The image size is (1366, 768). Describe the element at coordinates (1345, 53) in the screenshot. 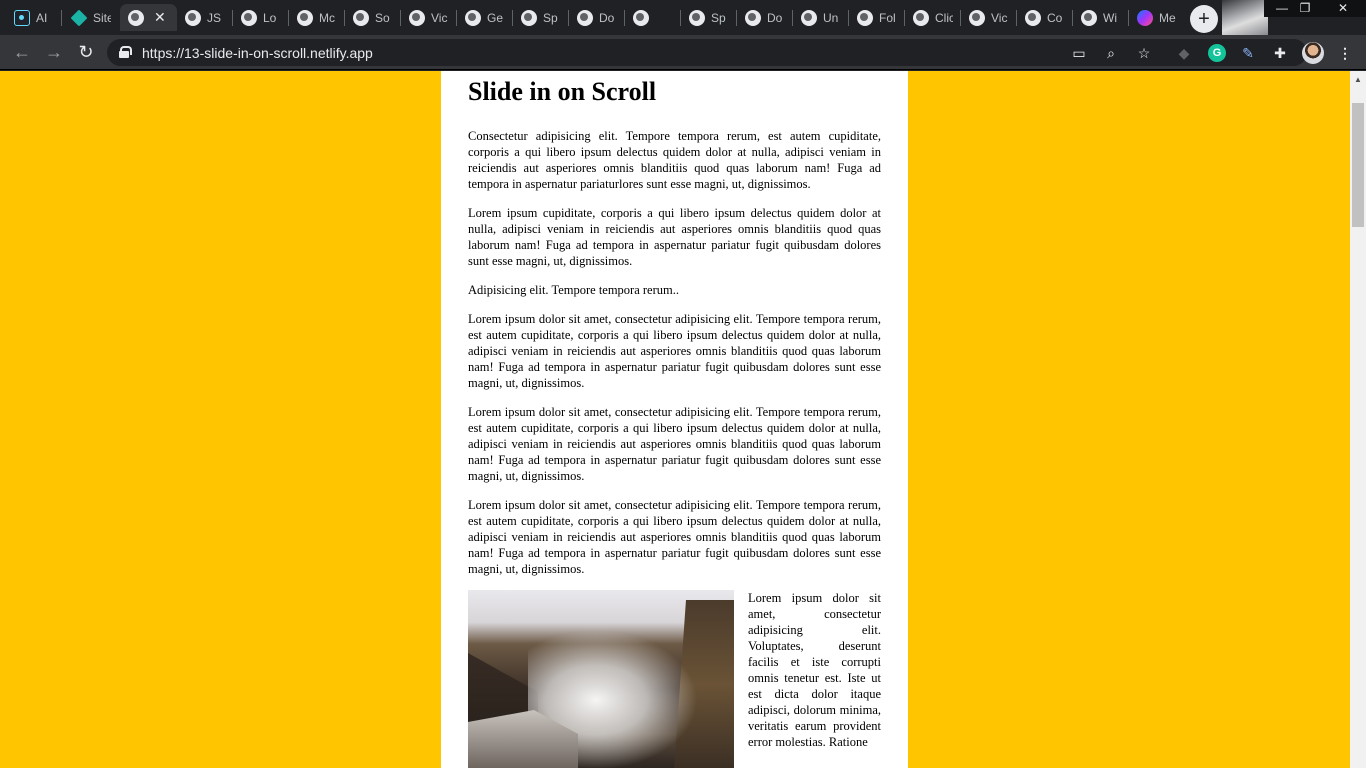

I see `kebab-menu-icon: ⋮` at that location.